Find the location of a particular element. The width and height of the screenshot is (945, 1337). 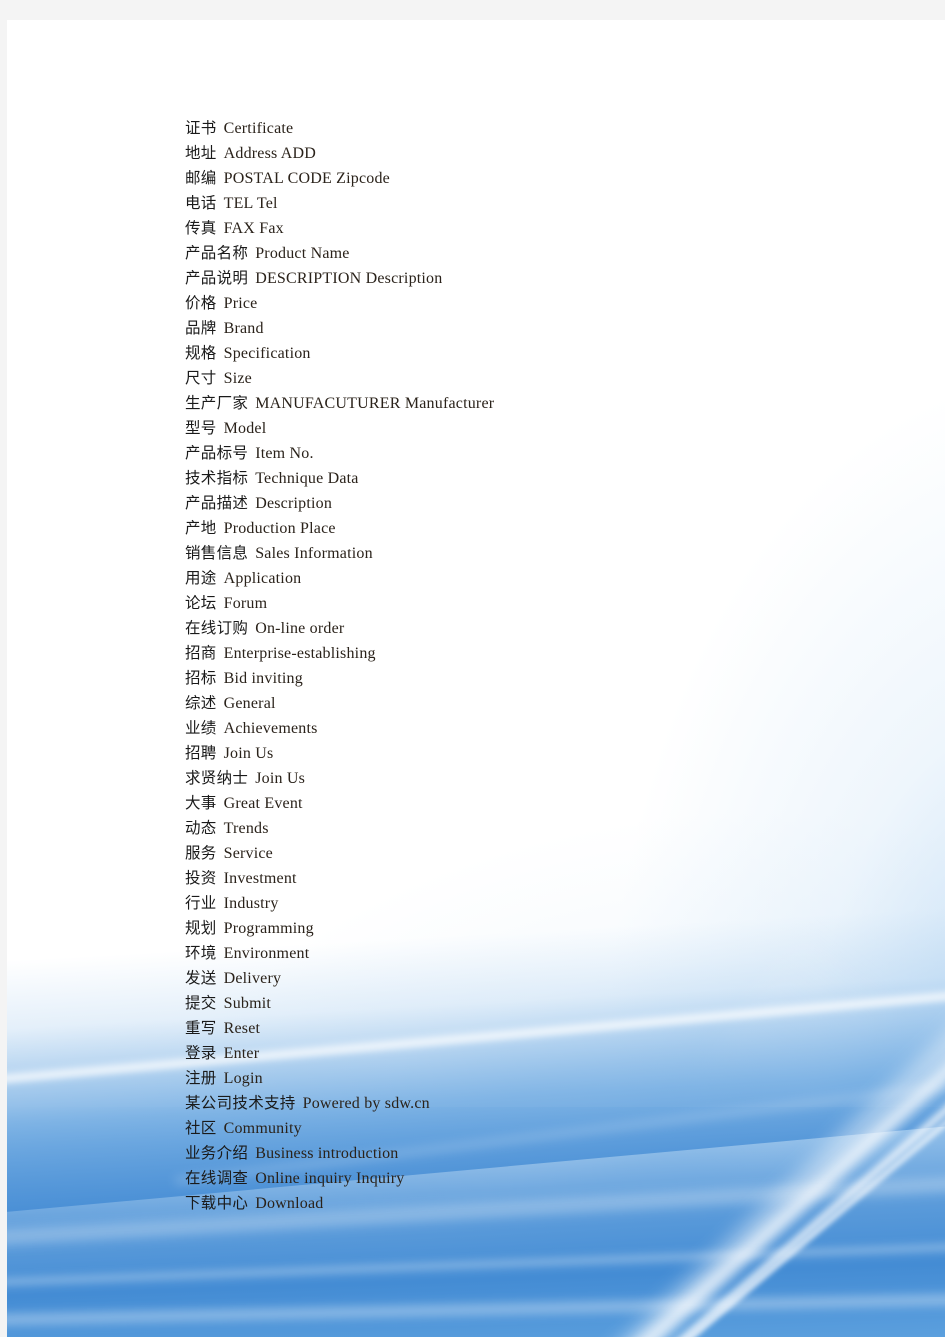

term-english: Reset is located at coordinates (242, 1028).